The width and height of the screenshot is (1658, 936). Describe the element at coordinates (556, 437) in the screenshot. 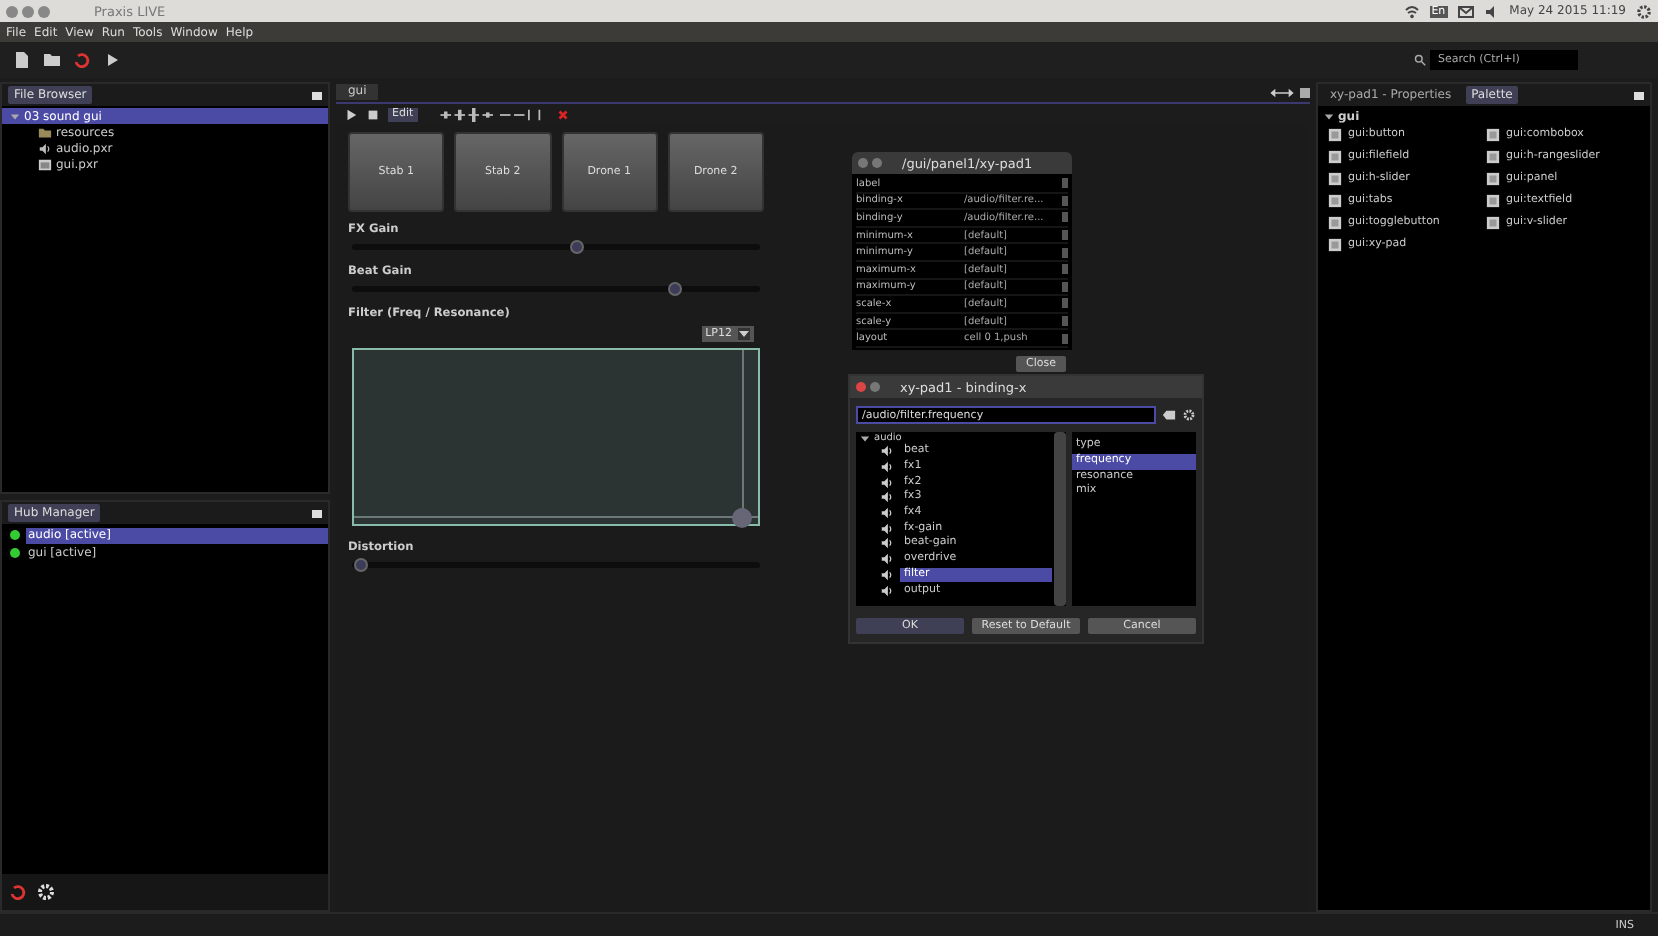

I see `xy-pad` at that location.